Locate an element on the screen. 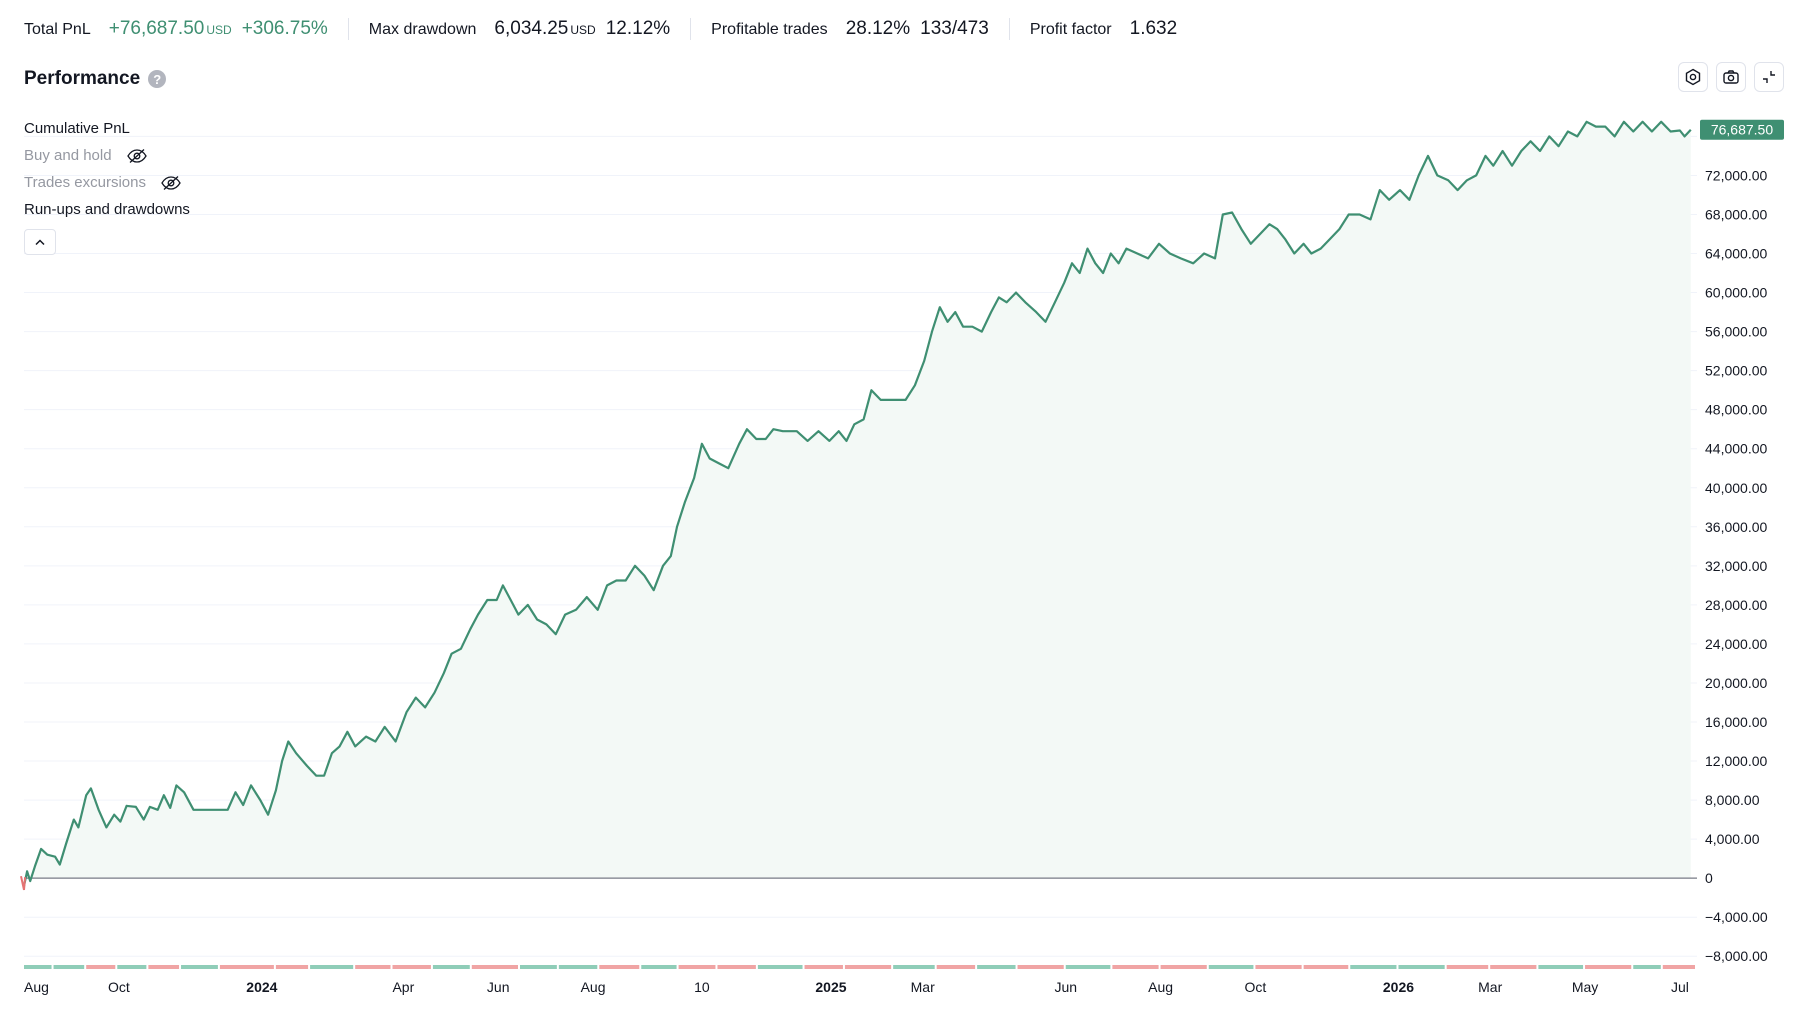 The width and height of the screenshot is (1800, 1029). y-tick-label: 8,000.00 is located at coordinates (1732, 800).